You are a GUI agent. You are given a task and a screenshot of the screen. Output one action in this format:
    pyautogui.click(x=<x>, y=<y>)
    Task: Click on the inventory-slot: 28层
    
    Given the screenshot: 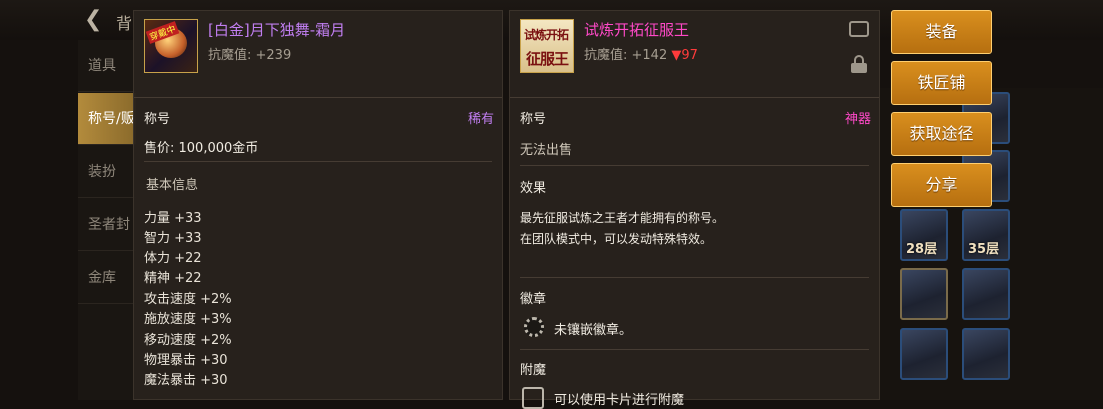 What is the action you would take?
    pyautogui.click(x=924, y=235)
    